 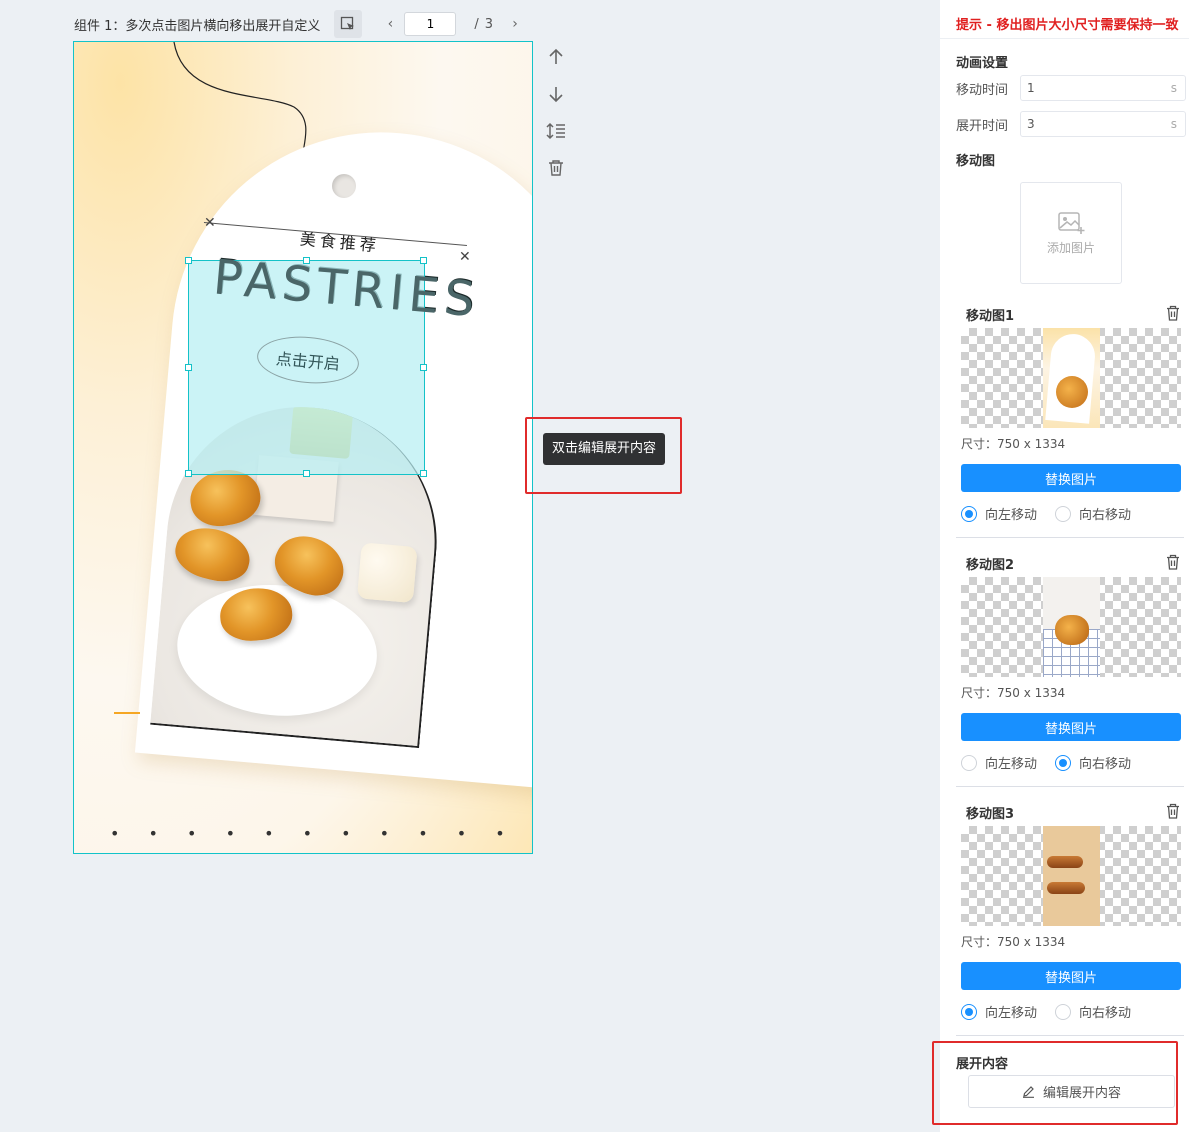 What do you see at coordinates (1081, 1092) in the screenshot?
I see `edit-expand-content-label: 编辑展开内容` at bounding box center [1081, 1092].